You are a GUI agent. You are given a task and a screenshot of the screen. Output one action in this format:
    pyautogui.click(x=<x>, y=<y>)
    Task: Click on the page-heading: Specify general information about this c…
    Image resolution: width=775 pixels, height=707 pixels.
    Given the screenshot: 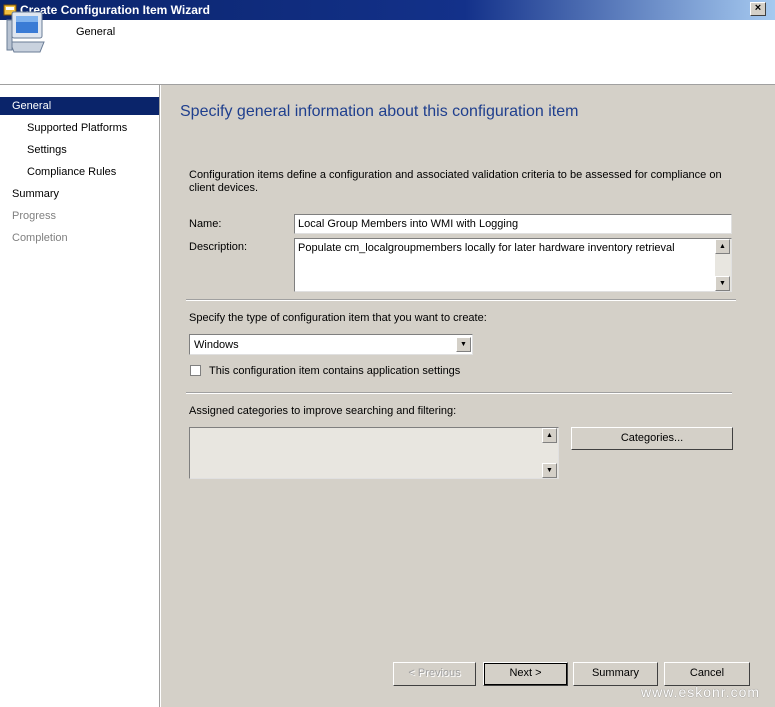 What is the action you would take?
    pyautogui.click(x=379, y=111)
    